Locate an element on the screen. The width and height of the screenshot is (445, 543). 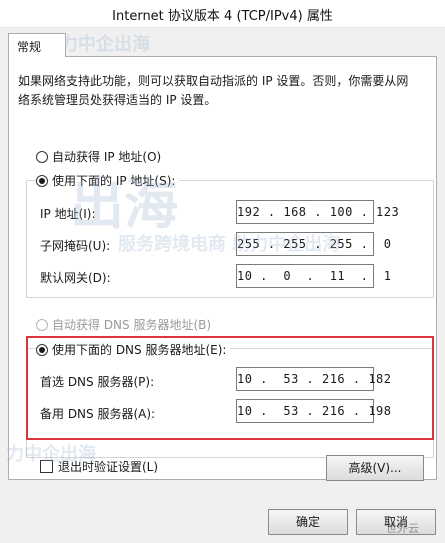
validate-settings-label: 退出时验证设置(L) is located at coordinates (108, 467).